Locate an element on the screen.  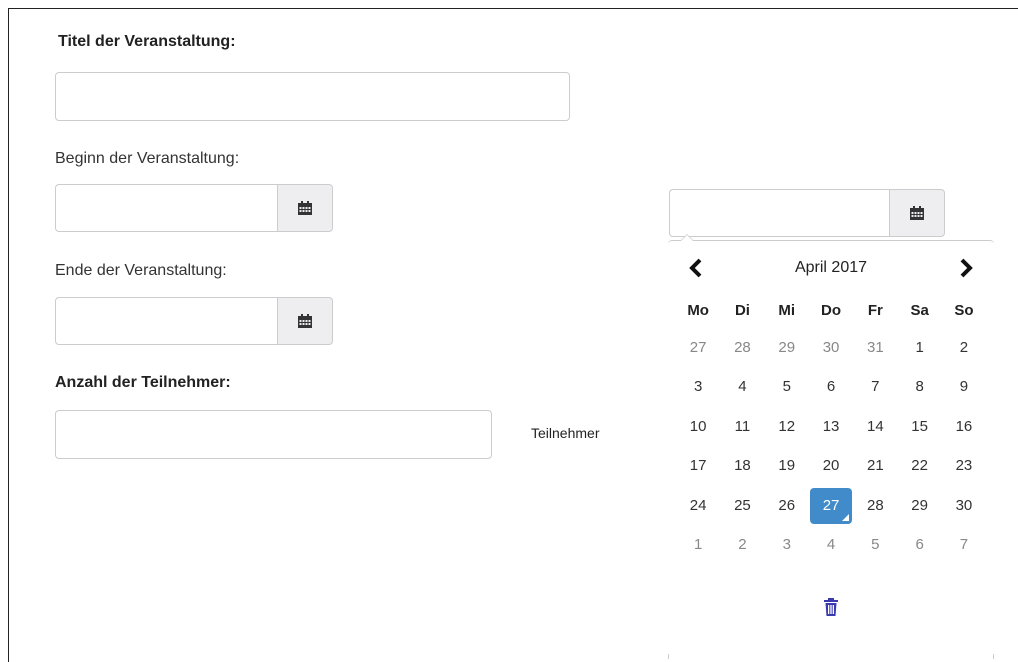
picker-calendar-button is located at coordinates (917, 213).